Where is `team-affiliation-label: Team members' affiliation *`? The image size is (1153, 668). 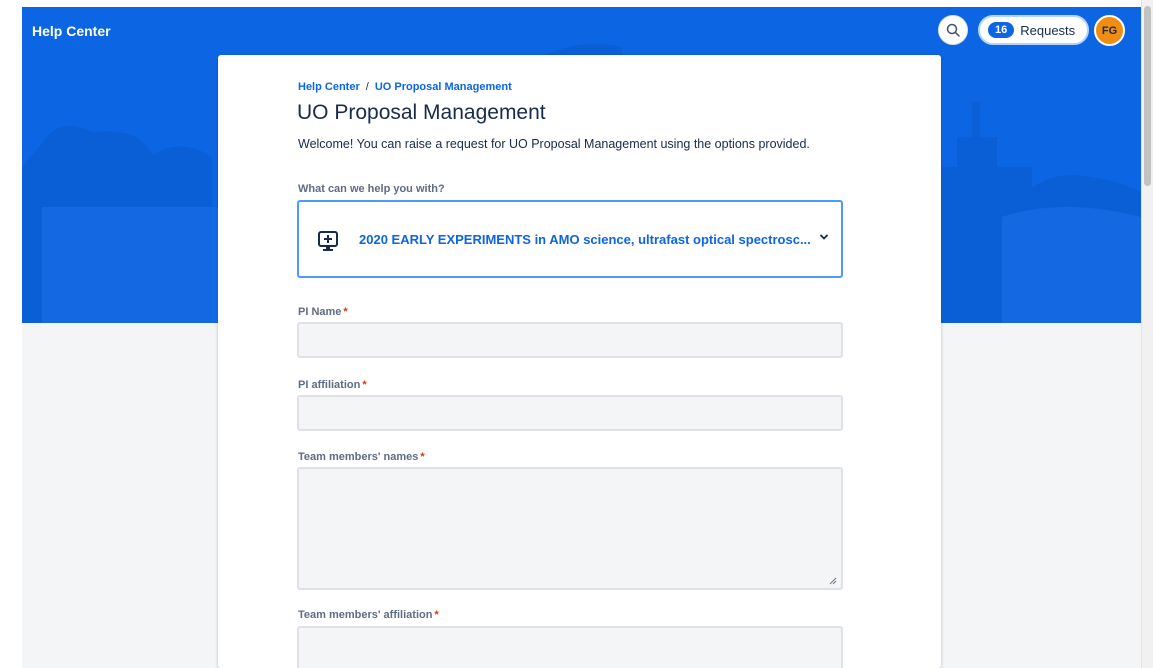 team-affiliation-label: Team members' affiliation * is located at coordinates (368, 615).